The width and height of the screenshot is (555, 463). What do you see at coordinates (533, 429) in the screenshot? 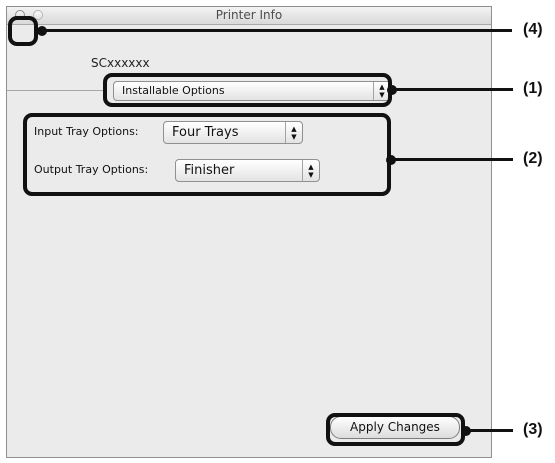
I see `callout-3: (3)` at bounding box center [533, 429].